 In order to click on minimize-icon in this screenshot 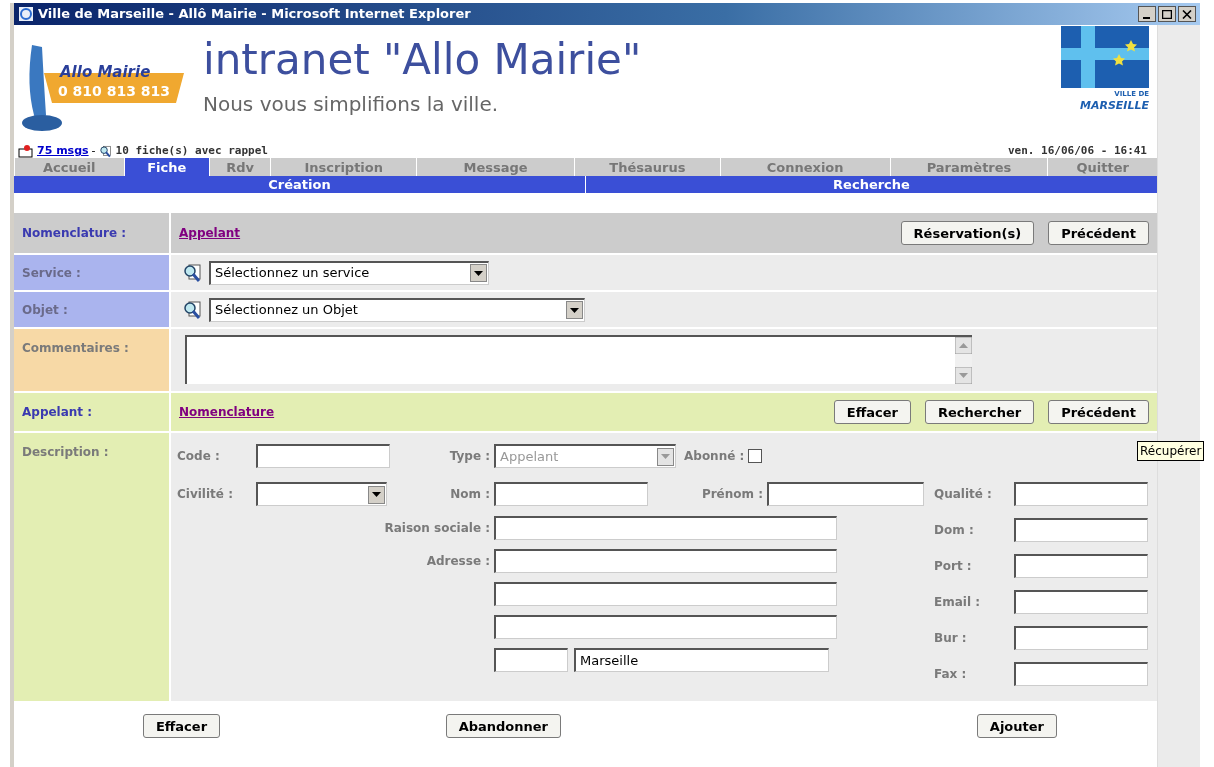, I will do `click(1146, 17)`.